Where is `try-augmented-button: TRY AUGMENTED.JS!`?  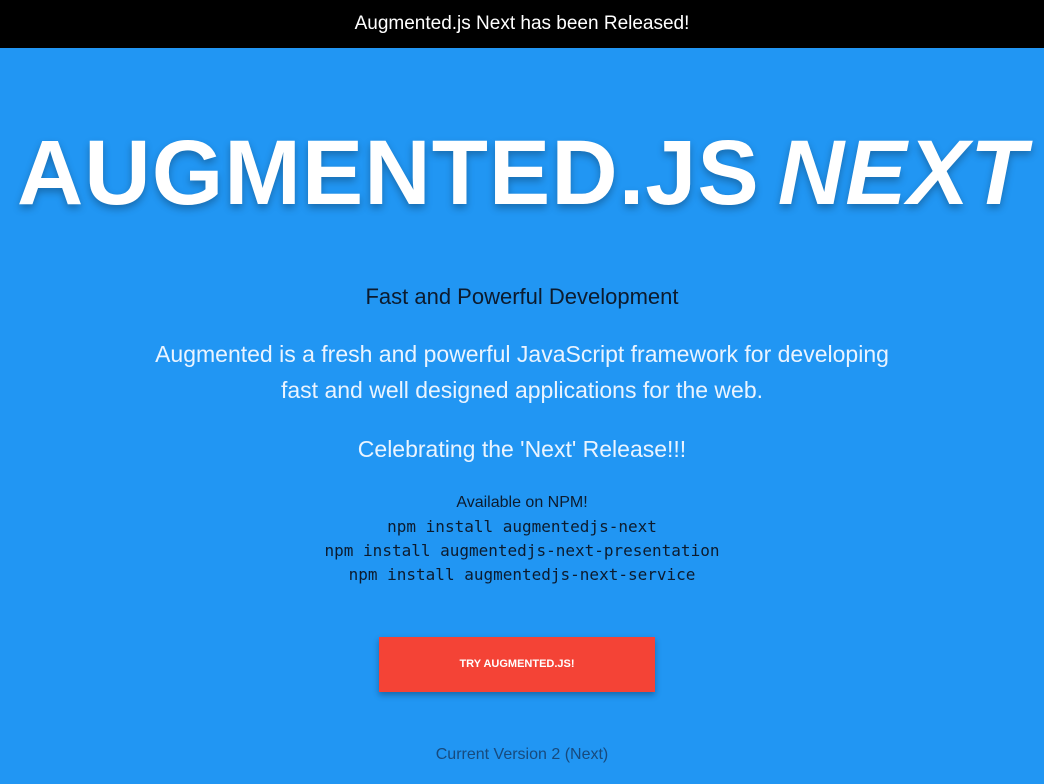
try-augmented-button: TRY AUGMENTED.JS! is located at coordinates (517, 664).